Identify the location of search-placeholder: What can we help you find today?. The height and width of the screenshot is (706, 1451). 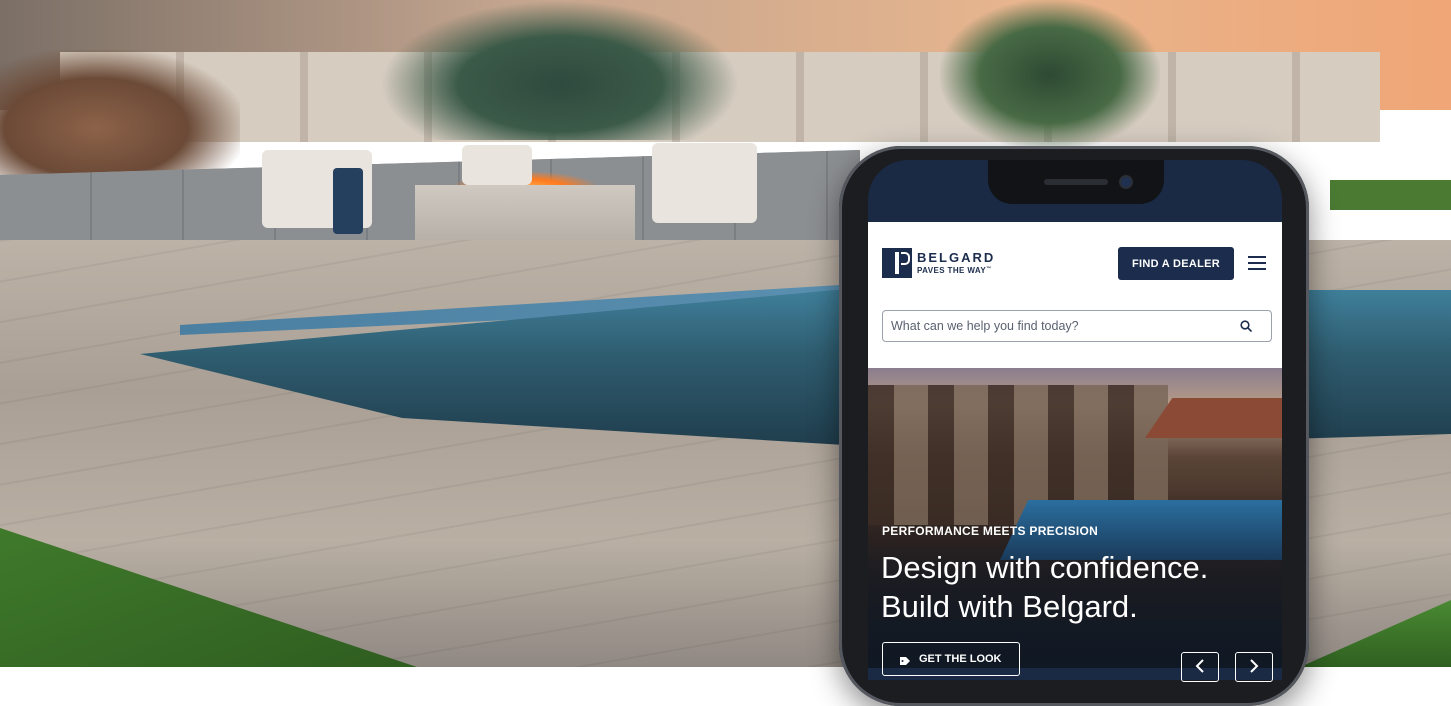
(985, 326).